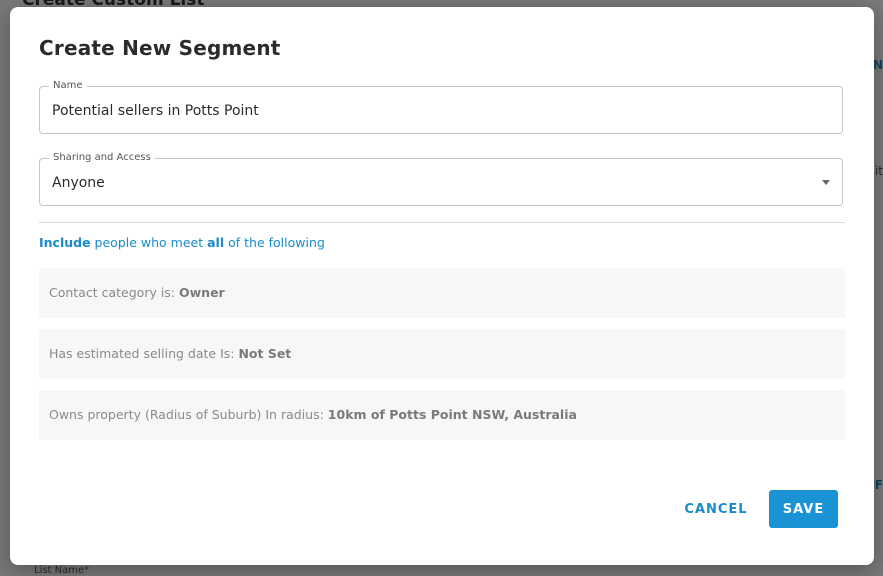 This screenshot has height=576, width=883. I want to click on rule-value: 10km of Potts Point NSW, Australia, so click(452, 414).